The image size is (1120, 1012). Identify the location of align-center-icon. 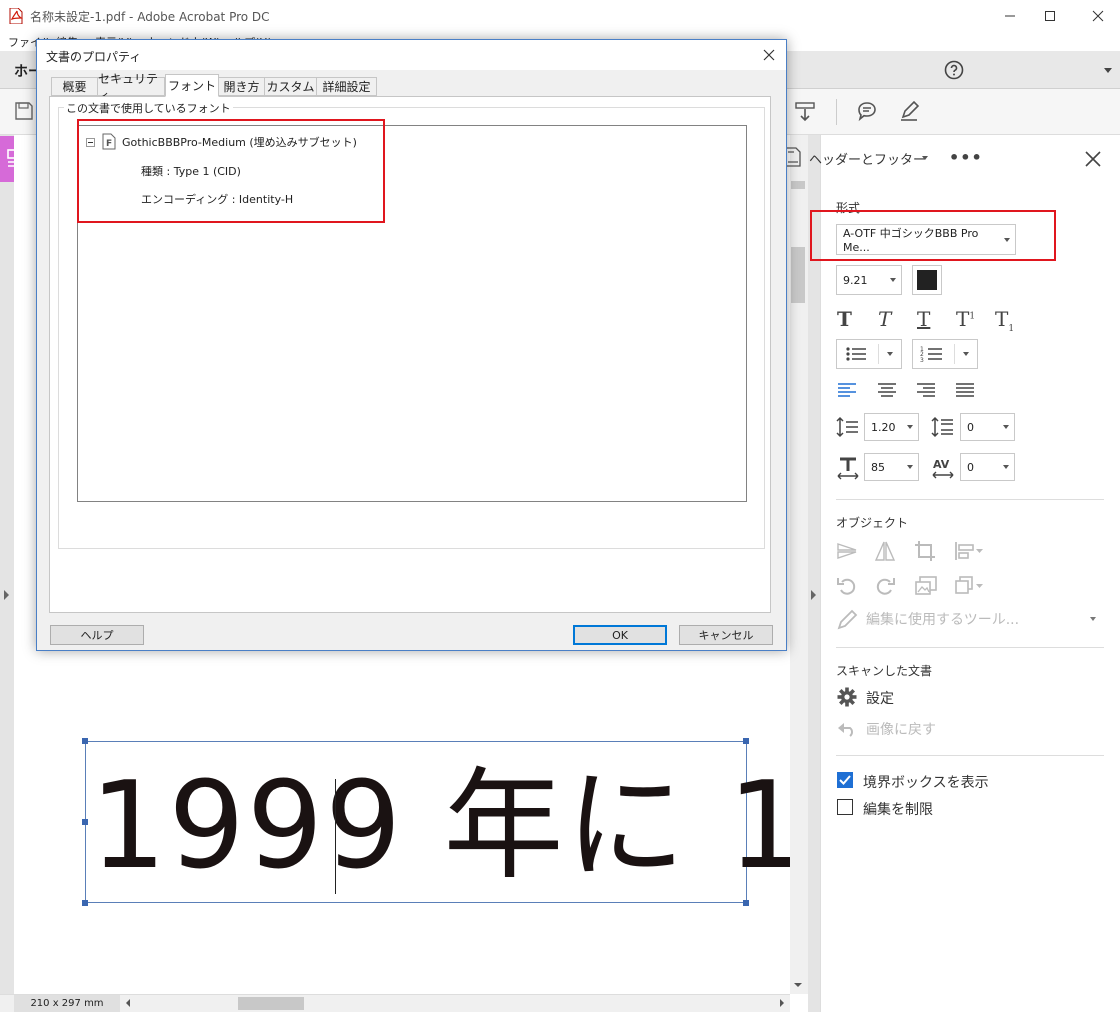
(887, 390).